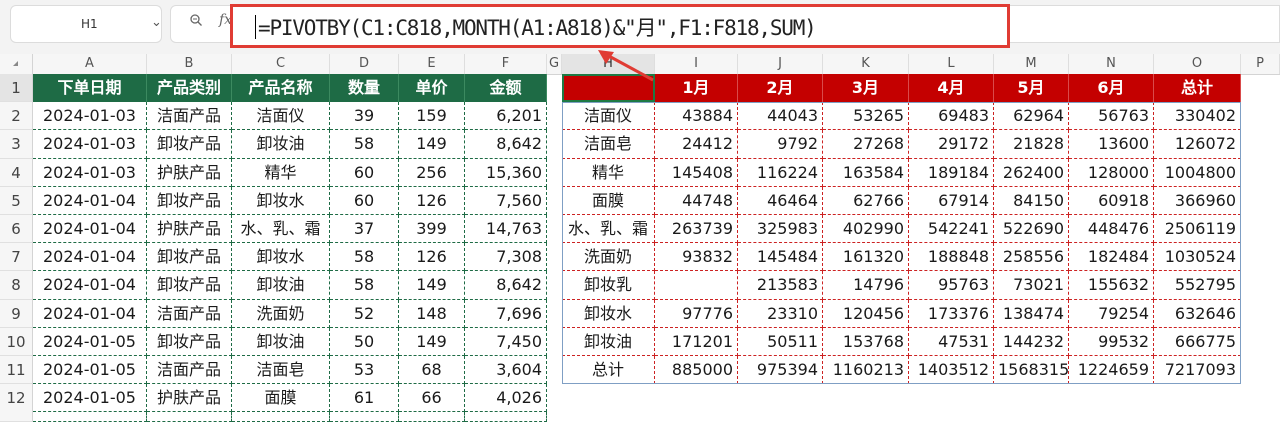  Describe the element at coordinates (16, 116) in the screenshot. I see `row-header-2: 2` at that location.